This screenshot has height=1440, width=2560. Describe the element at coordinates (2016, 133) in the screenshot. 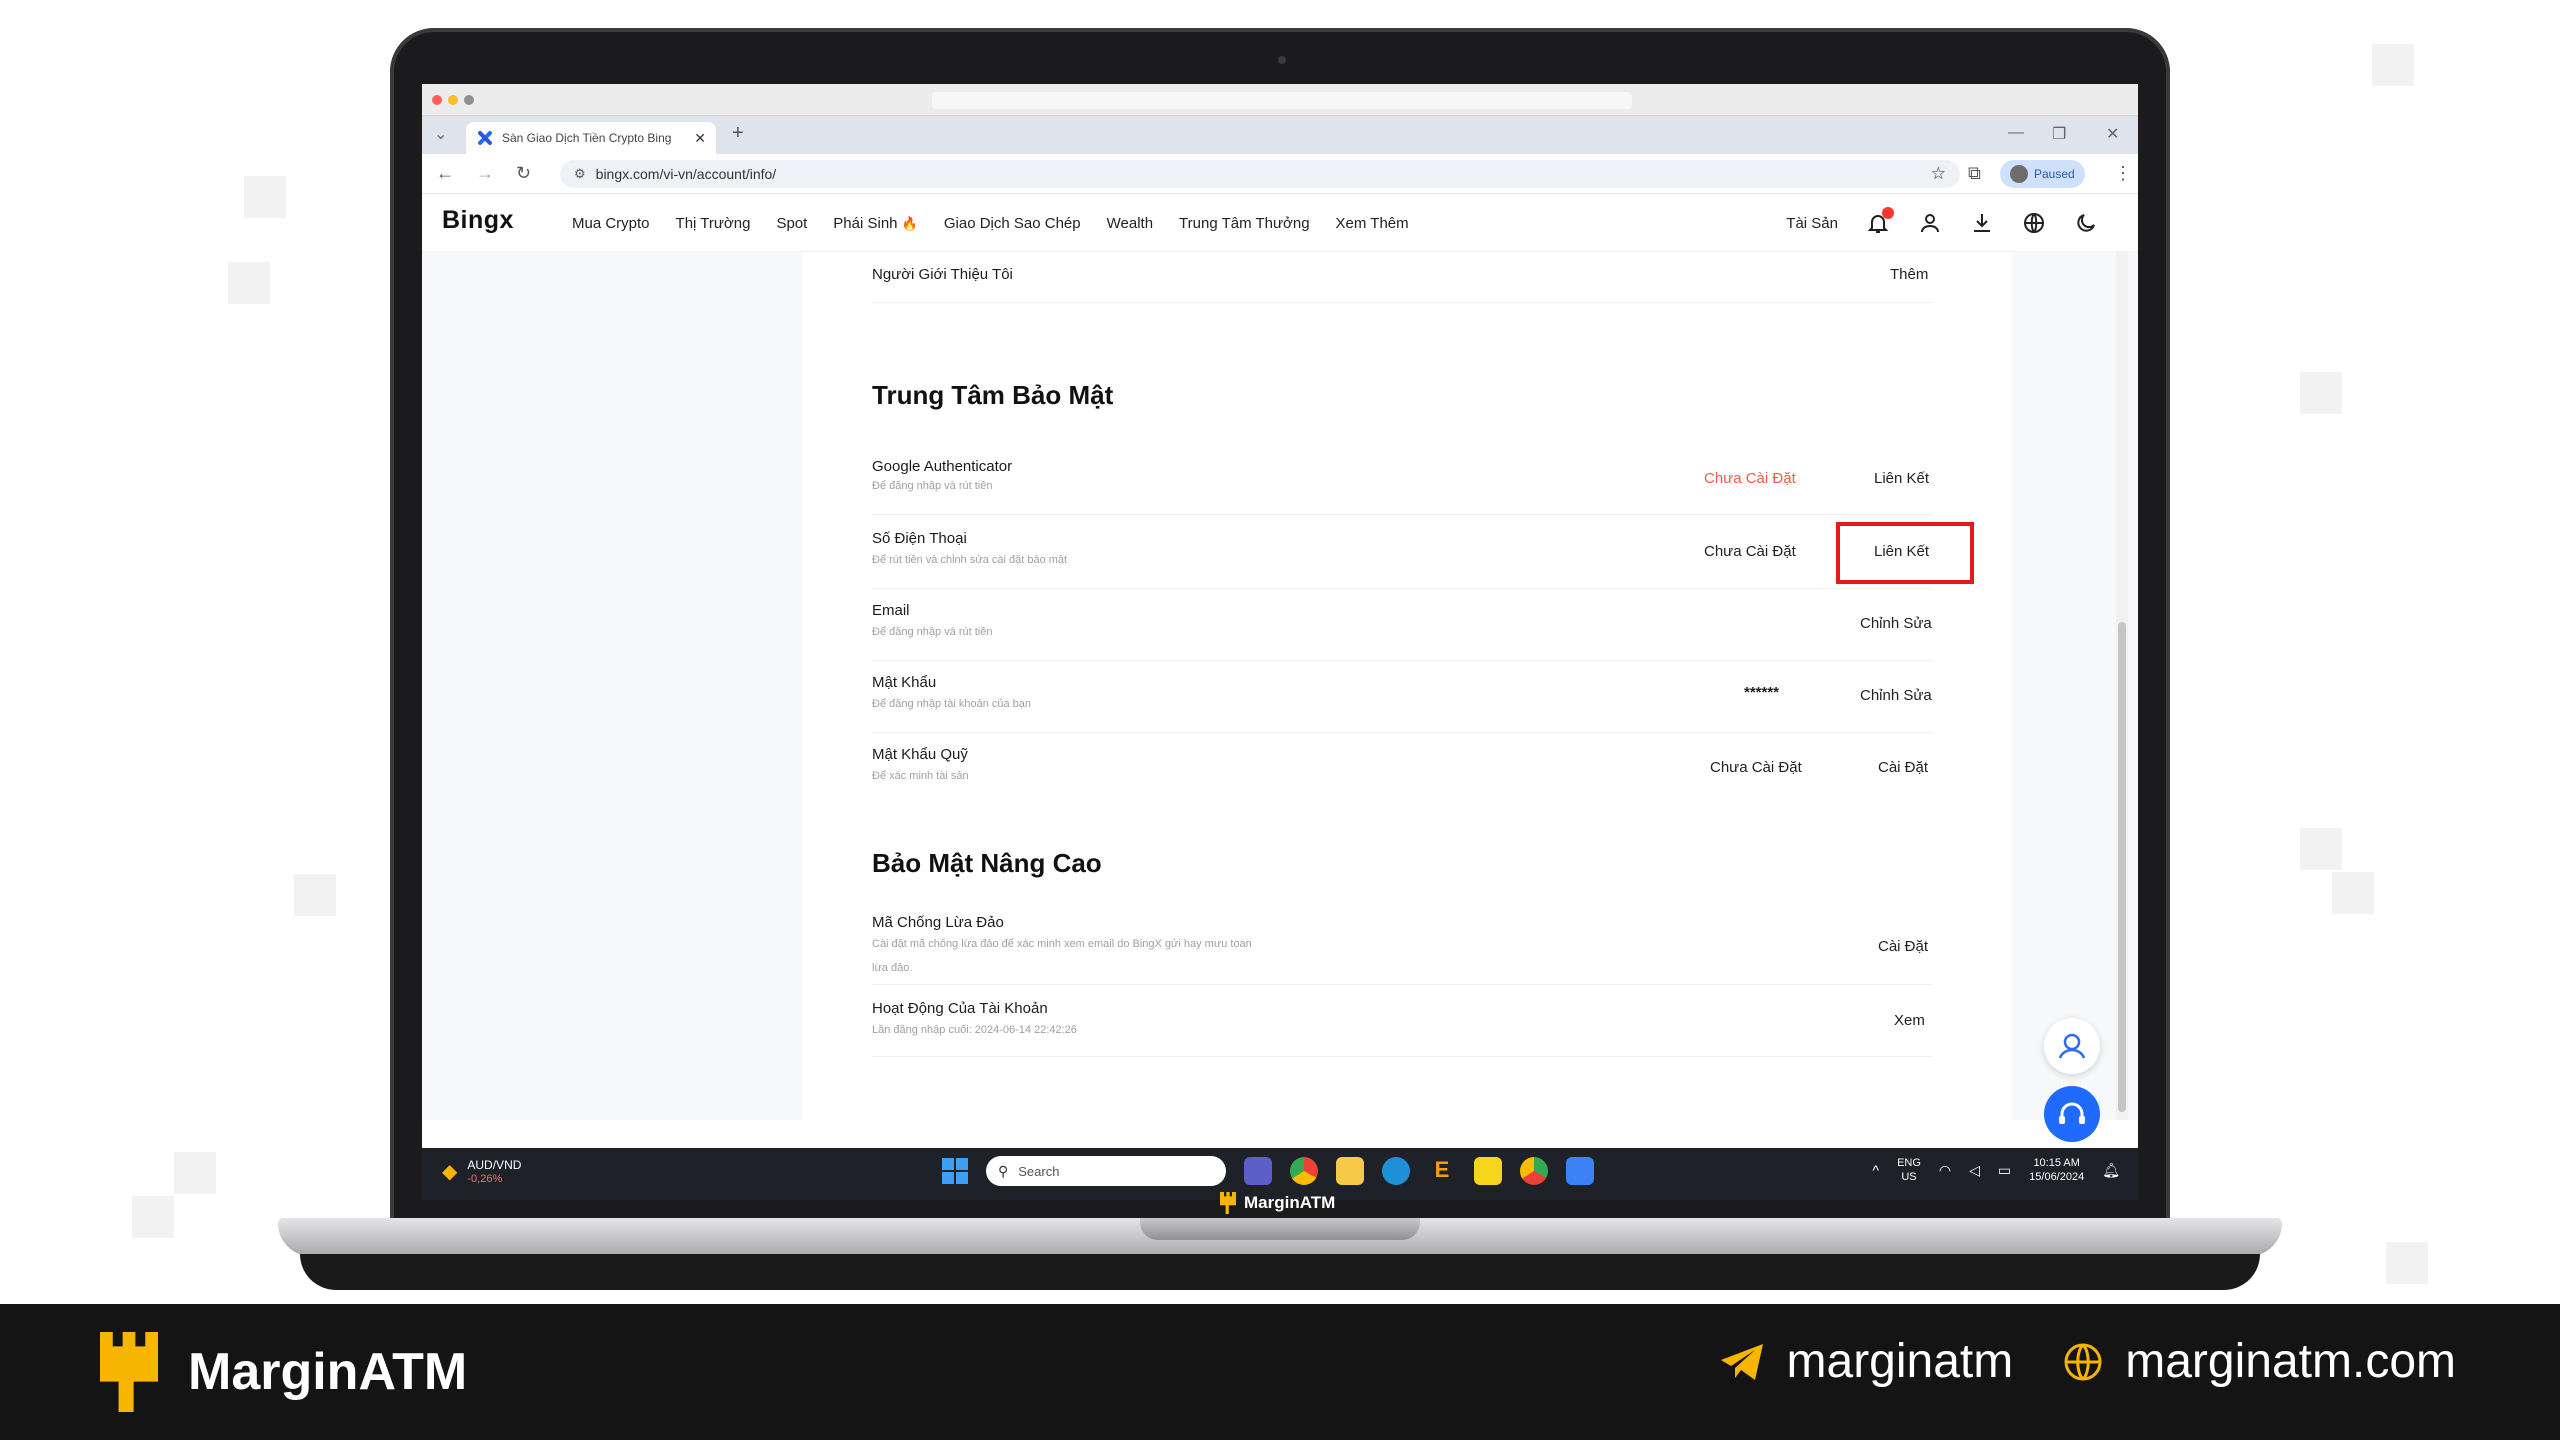

I see `window-minimize-icon: —` at that location.